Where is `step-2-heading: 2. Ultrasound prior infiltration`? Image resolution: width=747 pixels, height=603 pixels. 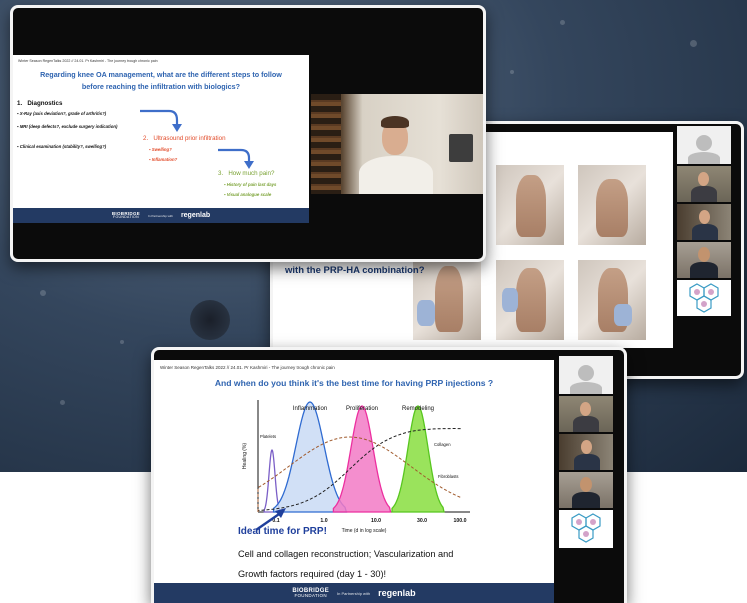
step-2-heading: 2. Ultrasound prior infiltration is located at coordinates (184, 138).